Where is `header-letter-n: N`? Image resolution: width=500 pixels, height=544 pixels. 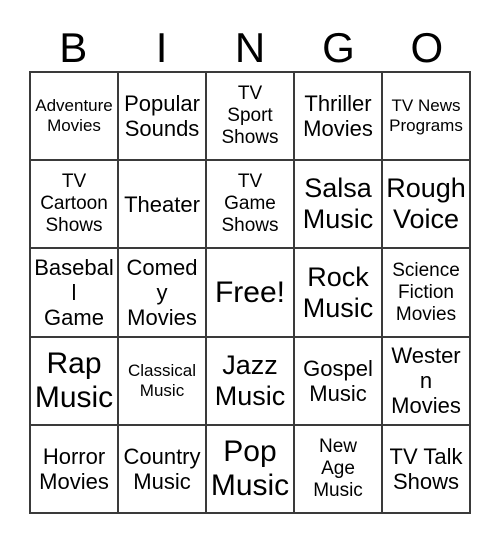
header-letter-n: N is located at coordinates (250, 47).